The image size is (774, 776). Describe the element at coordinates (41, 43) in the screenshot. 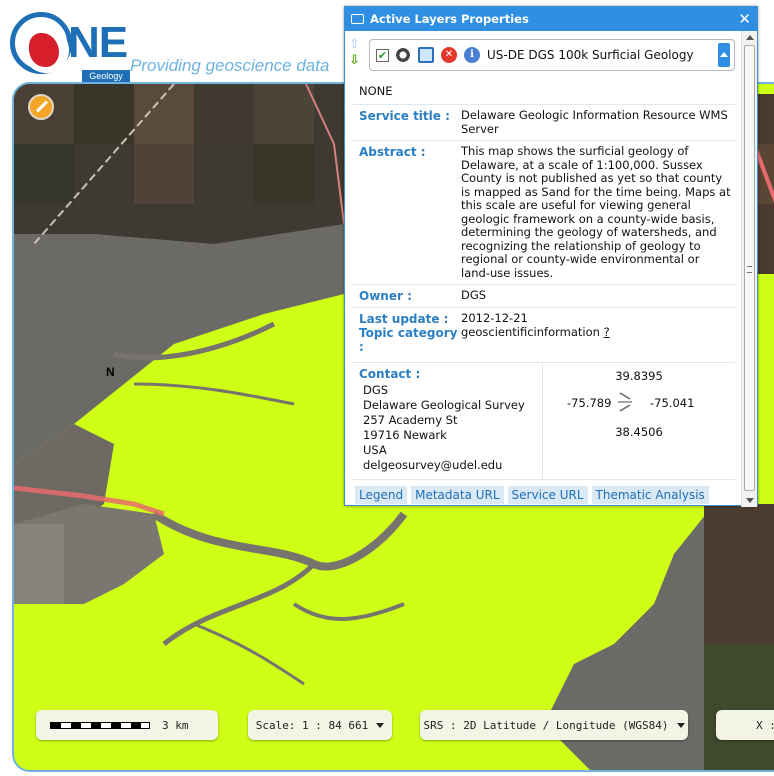

I see `globe-icon` at that location.